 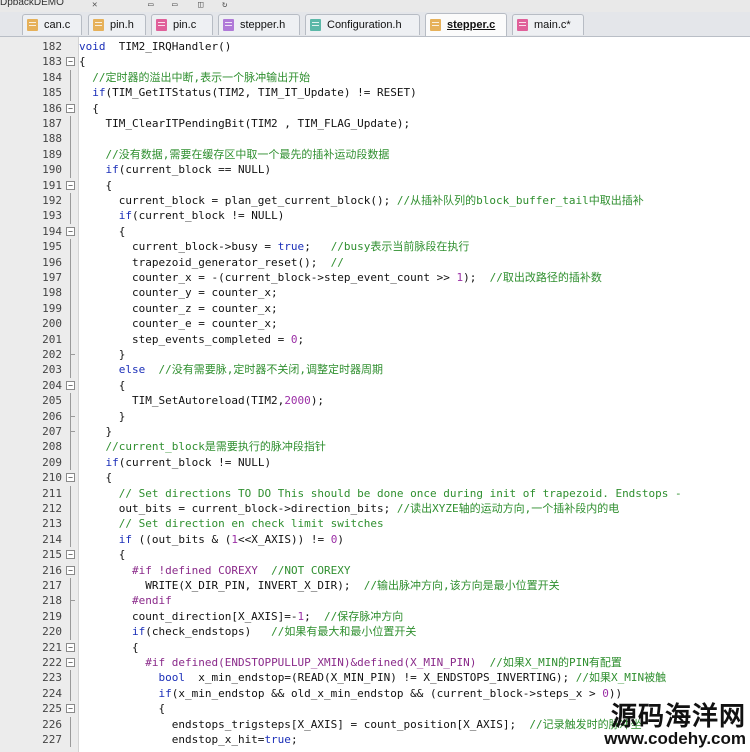 I want to click on code-line: 209 if(current_block != NULL), so click(x=375, y=462).